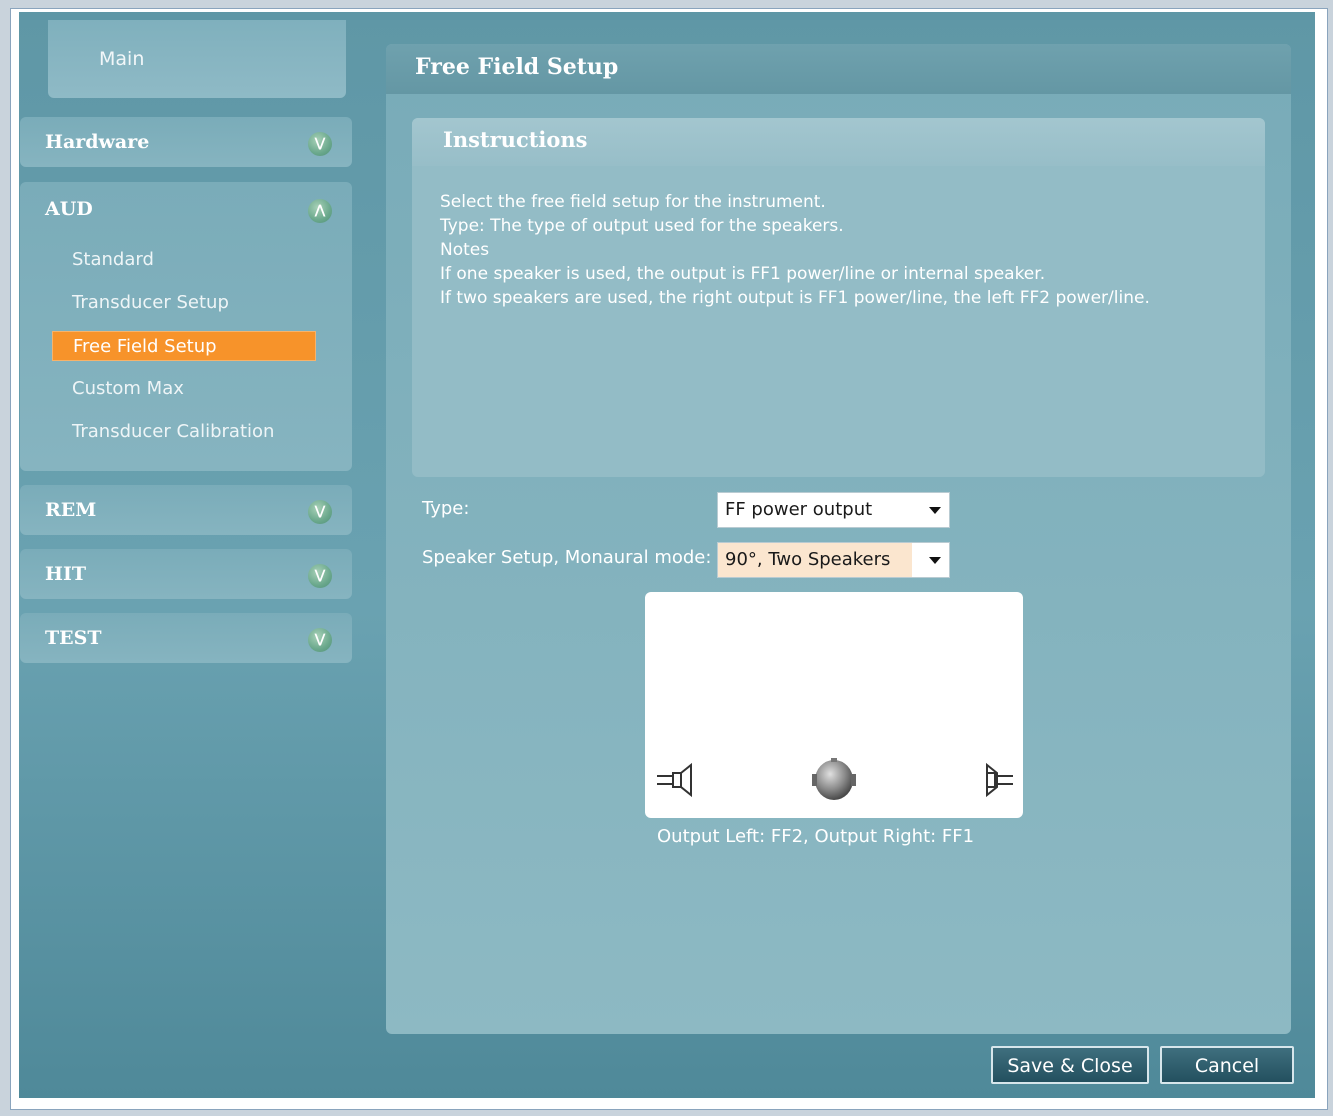 The width and height of the screenshot is (1333, 1116). I want to click on chevron-up-icon: ⋀, so click(320, 211).